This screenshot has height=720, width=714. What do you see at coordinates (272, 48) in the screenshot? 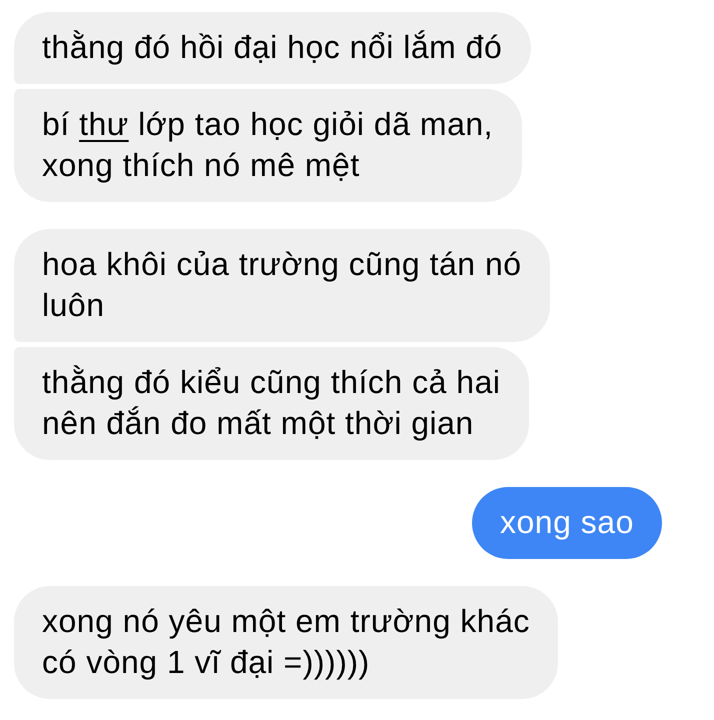
I see `received-message-bubble: thằng đó hồi đại học nổi lắm đó` at bounding box center [272, 48].